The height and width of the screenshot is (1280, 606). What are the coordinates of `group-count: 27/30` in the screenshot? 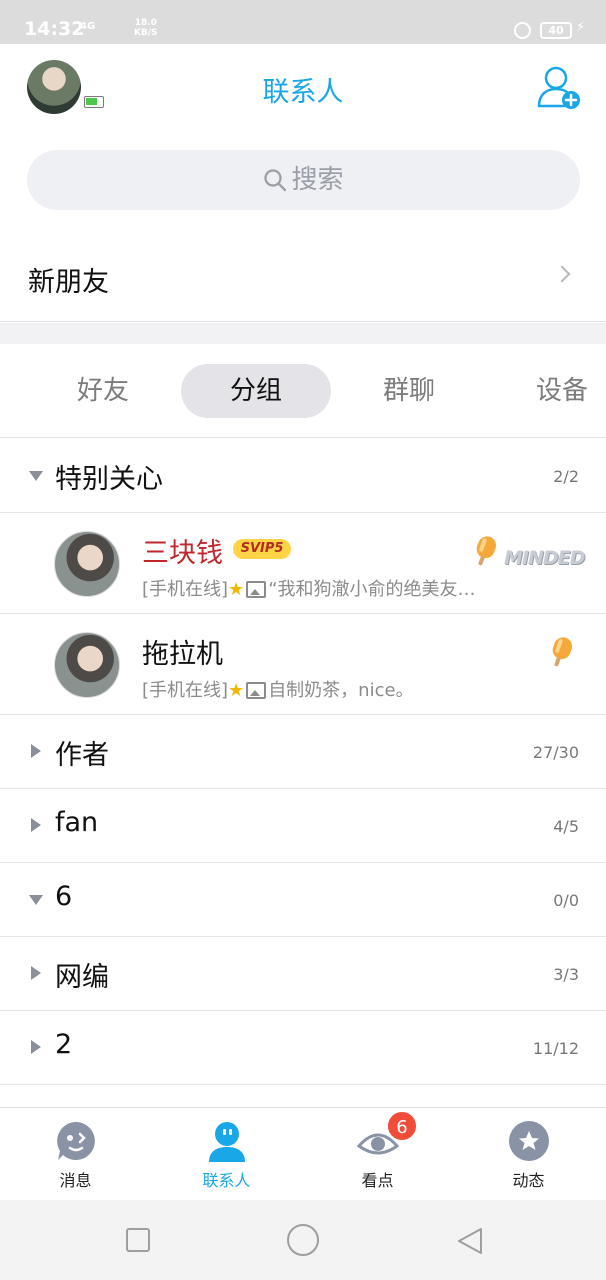 It's located at (555, 752).